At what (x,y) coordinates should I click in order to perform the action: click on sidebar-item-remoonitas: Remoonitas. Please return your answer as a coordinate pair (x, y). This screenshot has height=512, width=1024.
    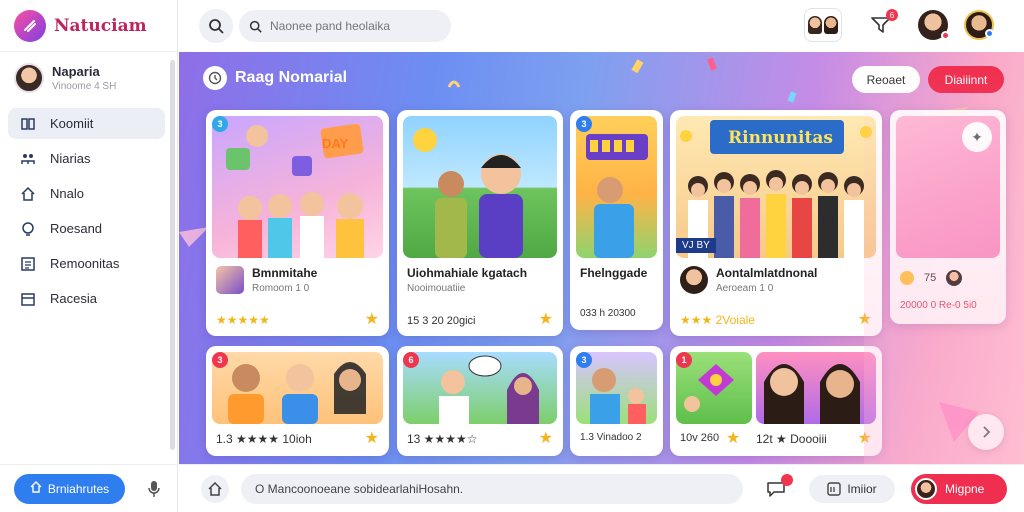
    Looking at the image, I should click on (86, 263).